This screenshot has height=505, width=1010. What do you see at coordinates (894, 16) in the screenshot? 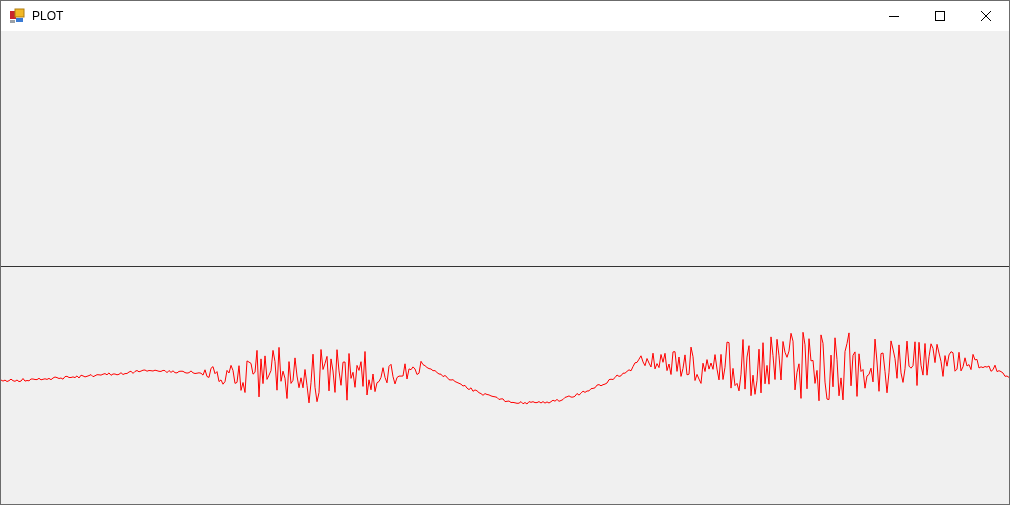
I see `minimize-icon` at bounding box center [894, 16].